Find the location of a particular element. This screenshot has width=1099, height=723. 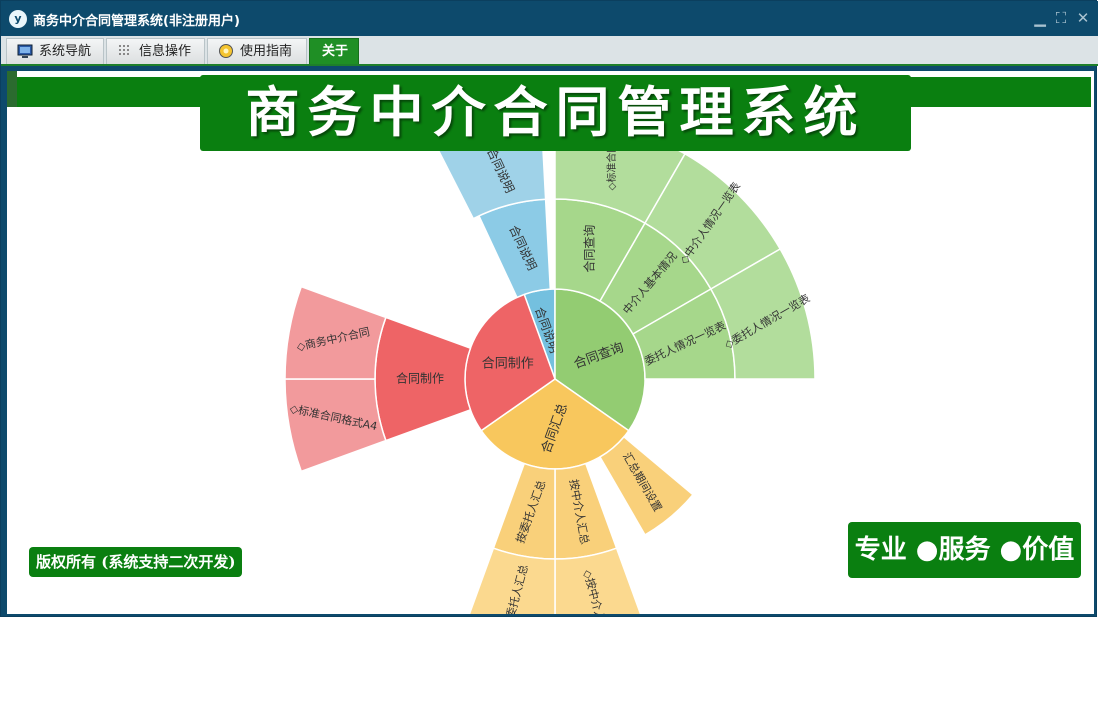

tab-label: 关于 is located at coordinates (335, 51).